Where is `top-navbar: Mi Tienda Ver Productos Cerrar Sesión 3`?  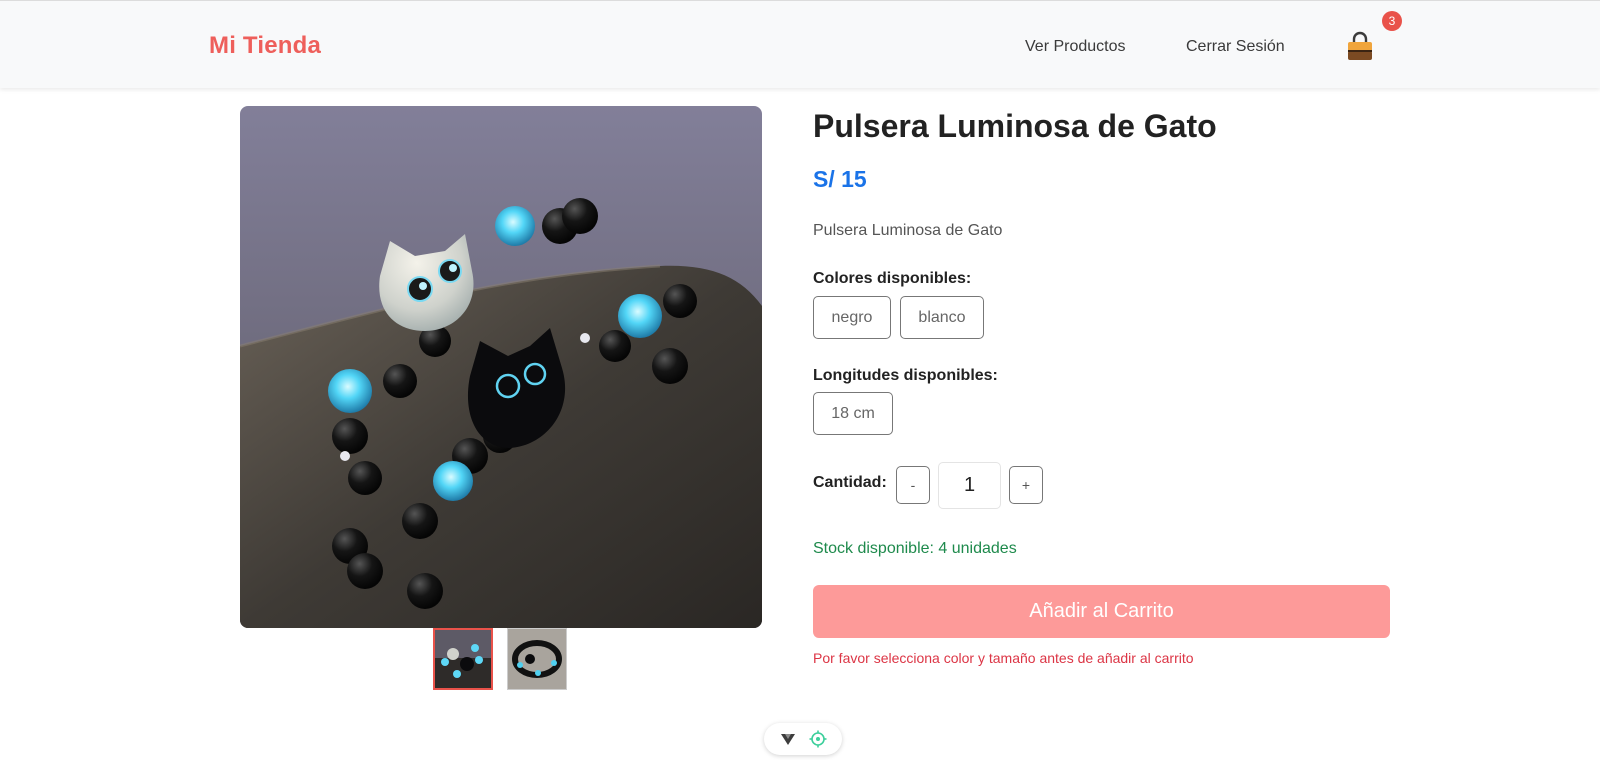 top-navbar: Mi Tienda Ver Productos Cerrar Sesión 3 is located at coordinates (800, 44).